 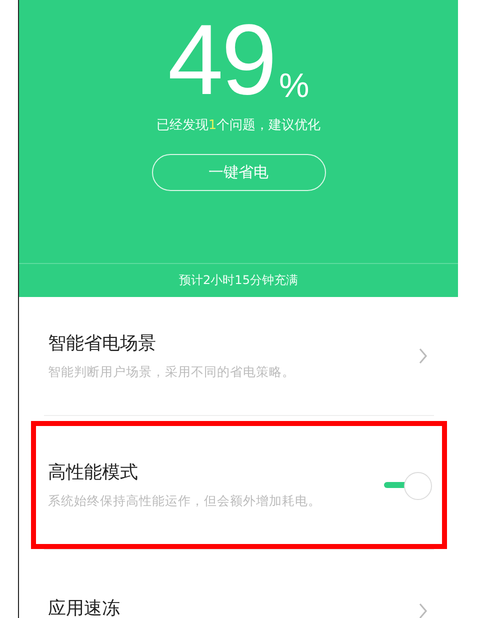 What do you see at coordinates (408, 485) in the screenshot?
I see `toggle-switch` at bounding box center [408, 485].